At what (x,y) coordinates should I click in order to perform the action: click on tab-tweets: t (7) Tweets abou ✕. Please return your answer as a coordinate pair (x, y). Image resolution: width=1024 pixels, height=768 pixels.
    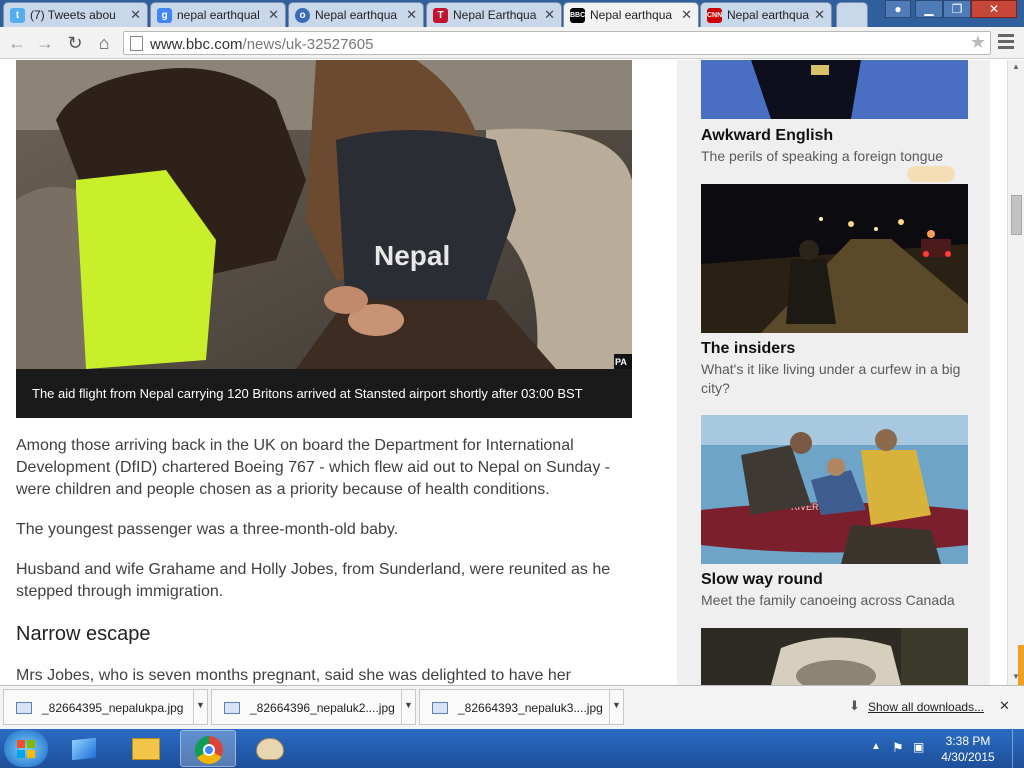
    Looking at the image, I should click on (75, 14).